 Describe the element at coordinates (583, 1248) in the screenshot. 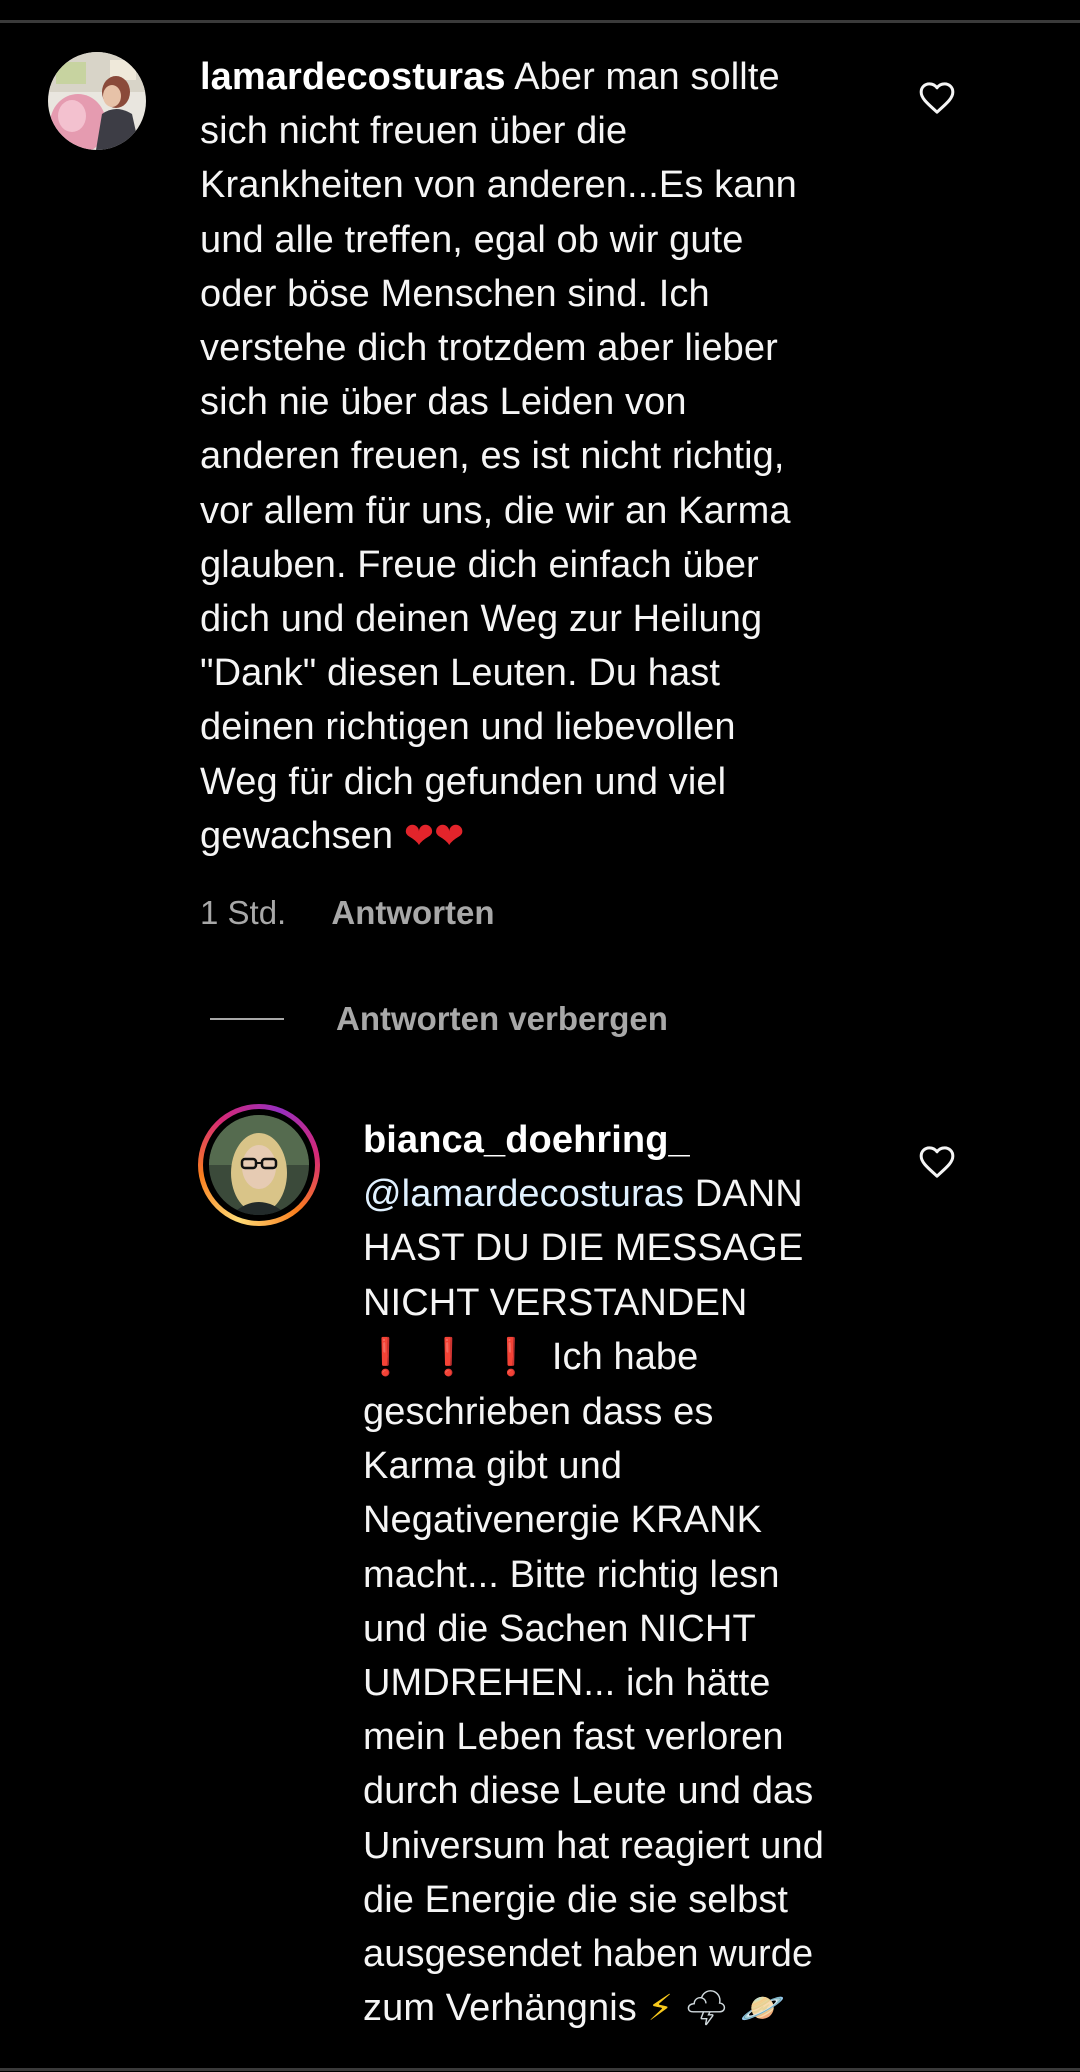

I see `comment-line: HAST DU DIE MESSAGE` at that location.